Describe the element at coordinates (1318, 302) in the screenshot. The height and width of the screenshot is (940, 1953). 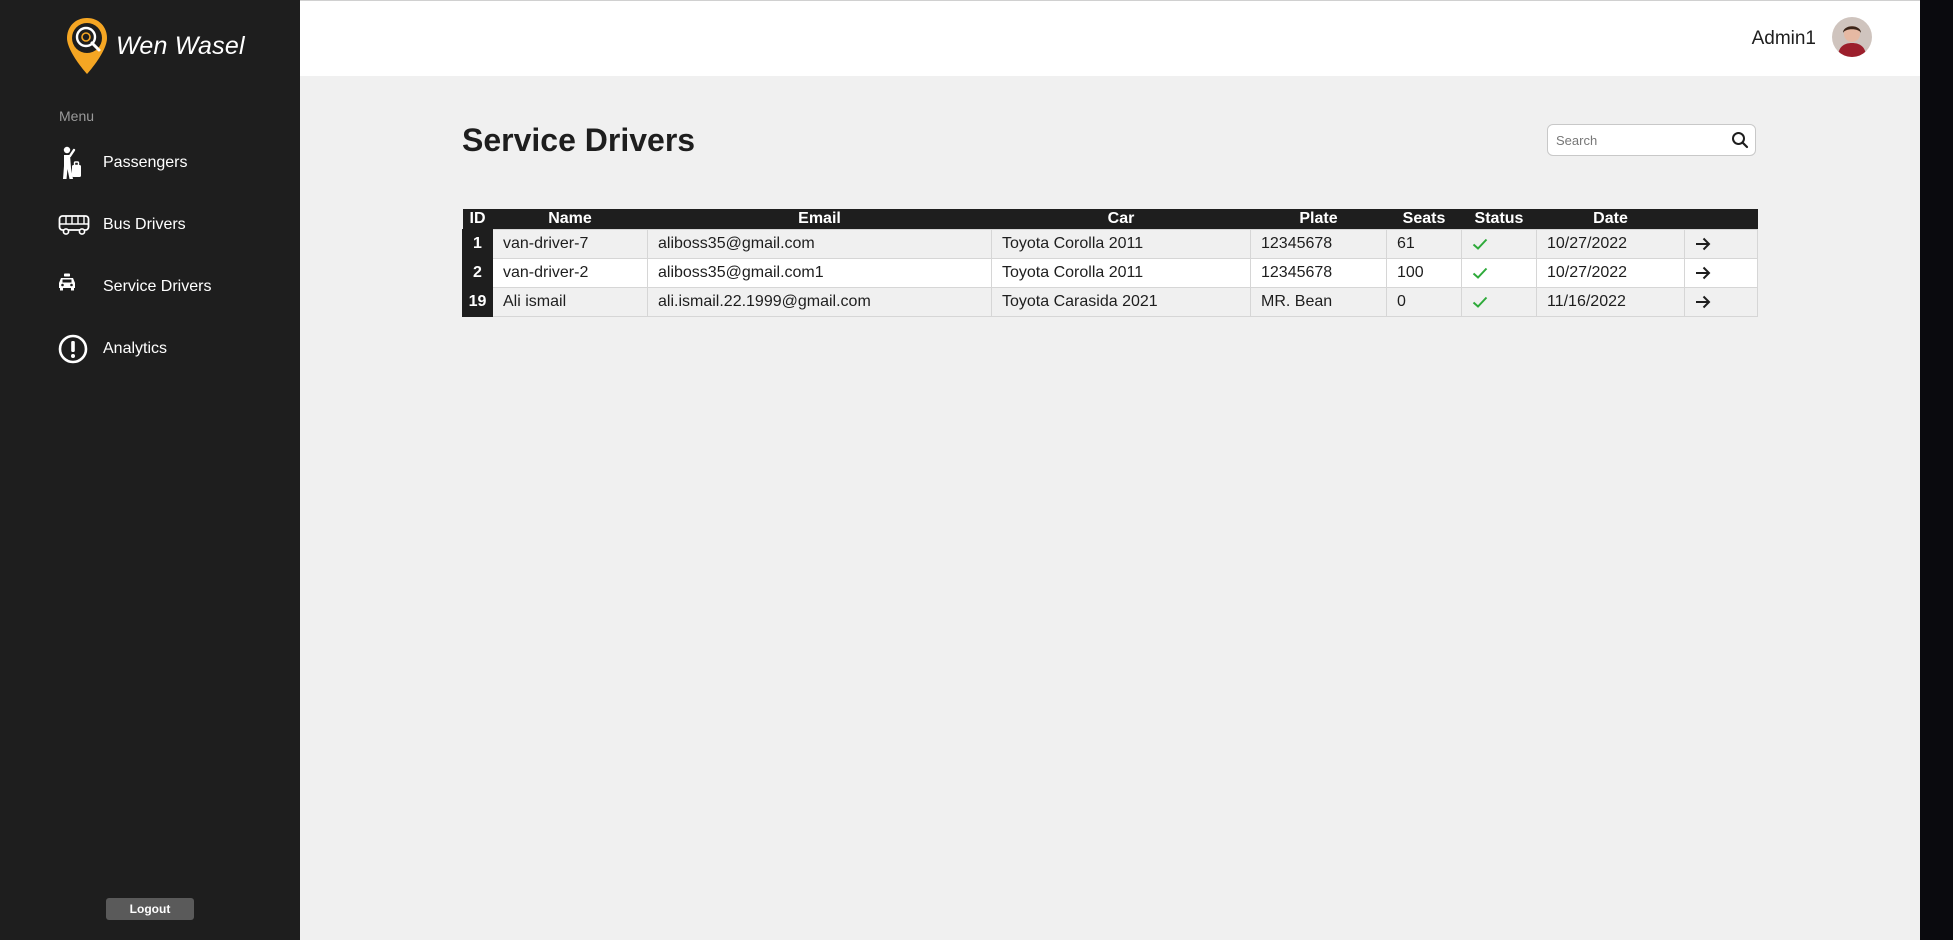
I see `cell-plate: MR. Bean` at that location.